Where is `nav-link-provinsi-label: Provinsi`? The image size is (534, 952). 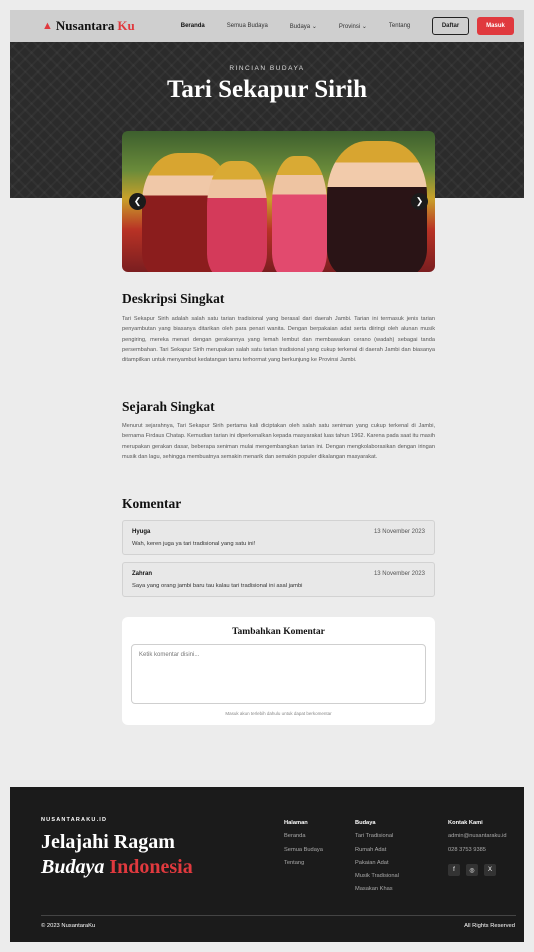 nav-link-provinsi-label: Provinsi is located at coordinates (349, 26).